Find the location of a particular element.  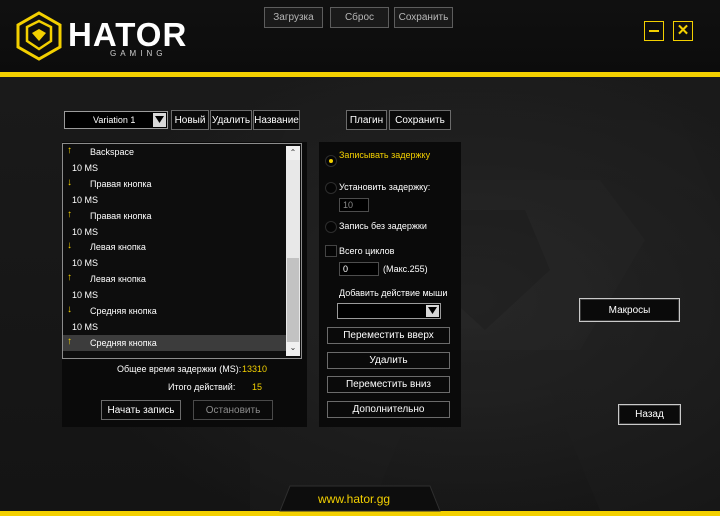

x-icon: ✕ is located at coordinates (683, 30).